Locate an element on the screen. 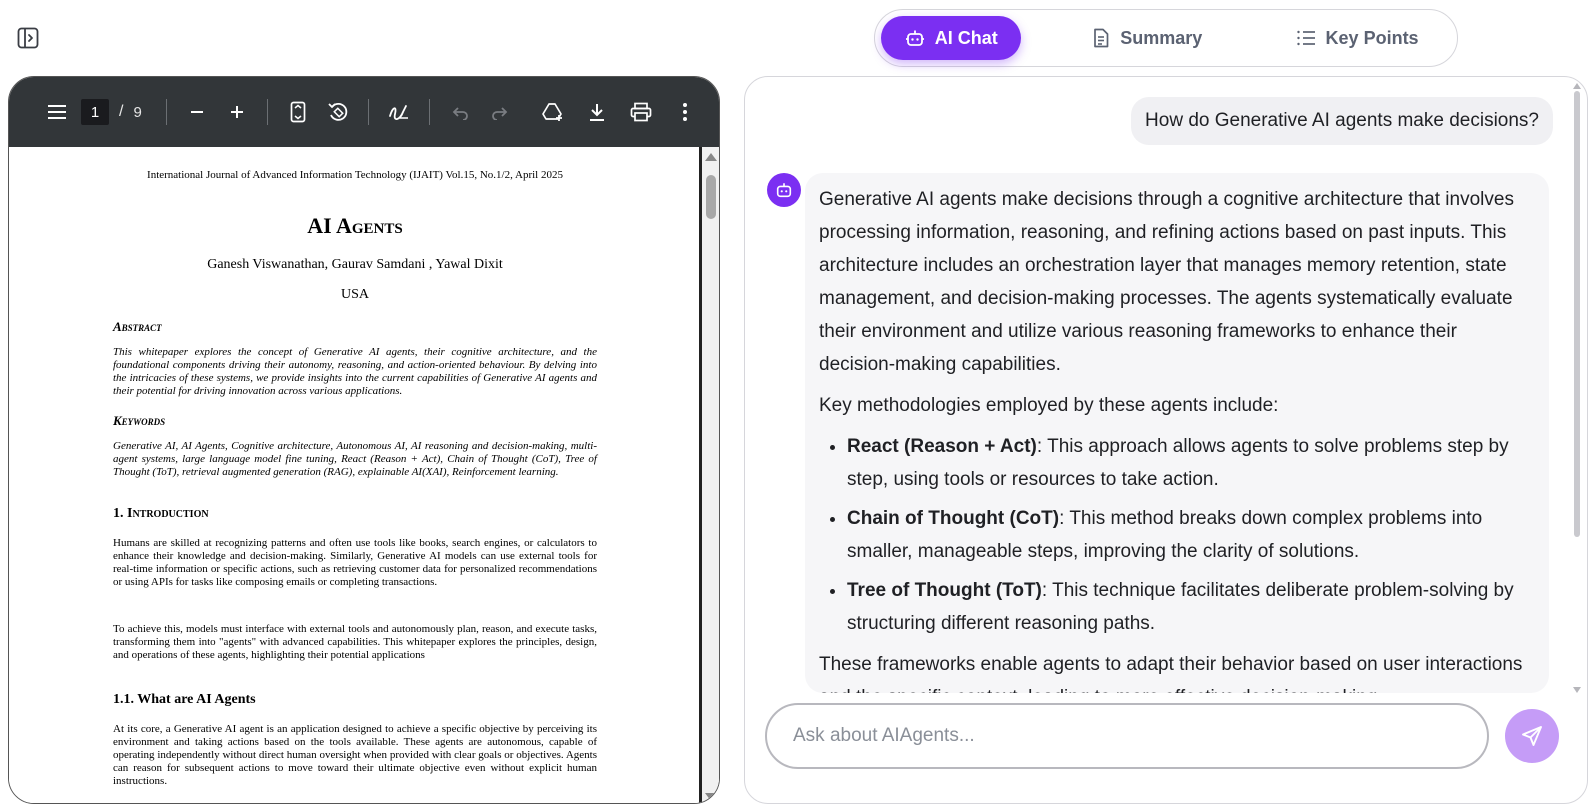 The image size is (1596, 812). paper-title: AI Agents is located at coordinates (355, 225).